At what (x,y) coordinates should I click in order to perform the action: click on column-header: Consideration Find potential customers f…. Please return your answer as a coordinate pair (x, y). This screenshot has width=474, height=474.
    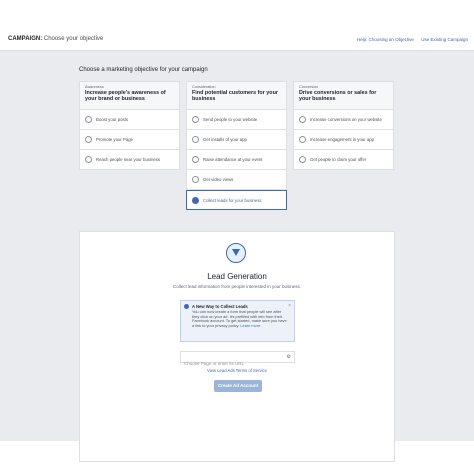
    Looking at the image, I should click on (236, 95).